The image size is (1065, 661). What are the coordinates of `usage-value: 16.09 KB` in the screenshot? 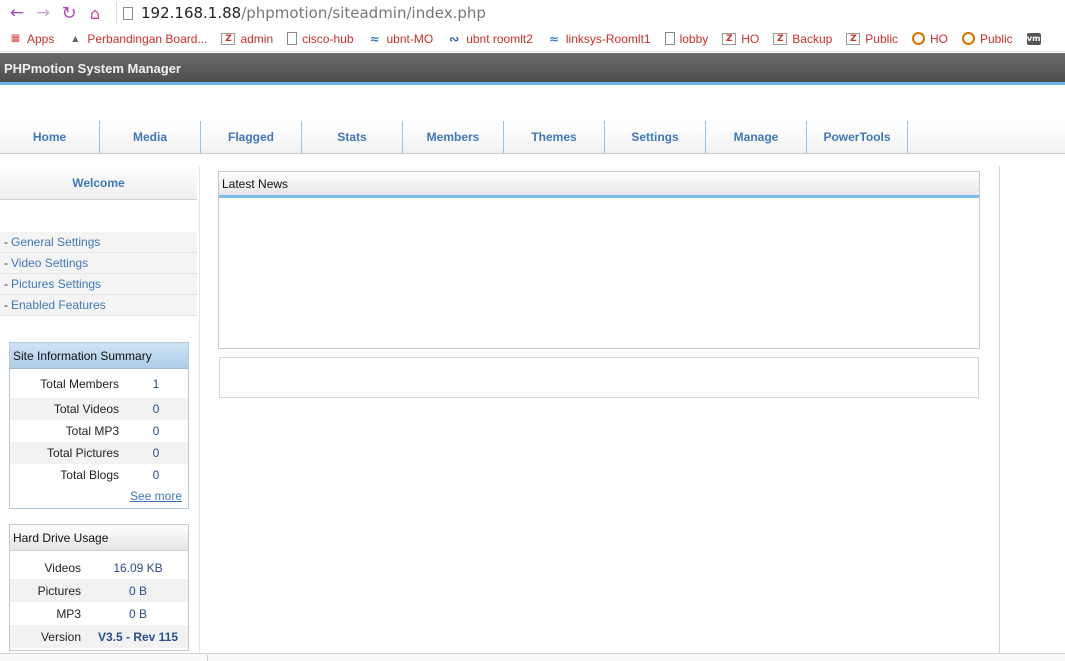 It's located at (138, 567).